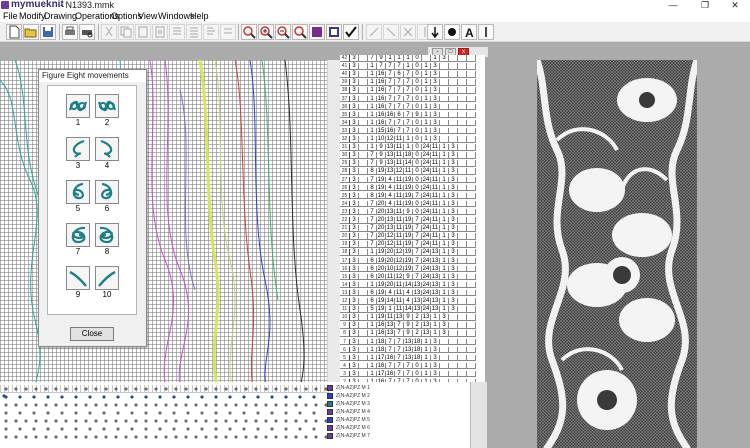  What do you see at coordinates (412, 317) in the screenshot?
I see `grid-row: 10 3 1 19 11 13 9 2 13 1 3` at bounding box center [412, 317].